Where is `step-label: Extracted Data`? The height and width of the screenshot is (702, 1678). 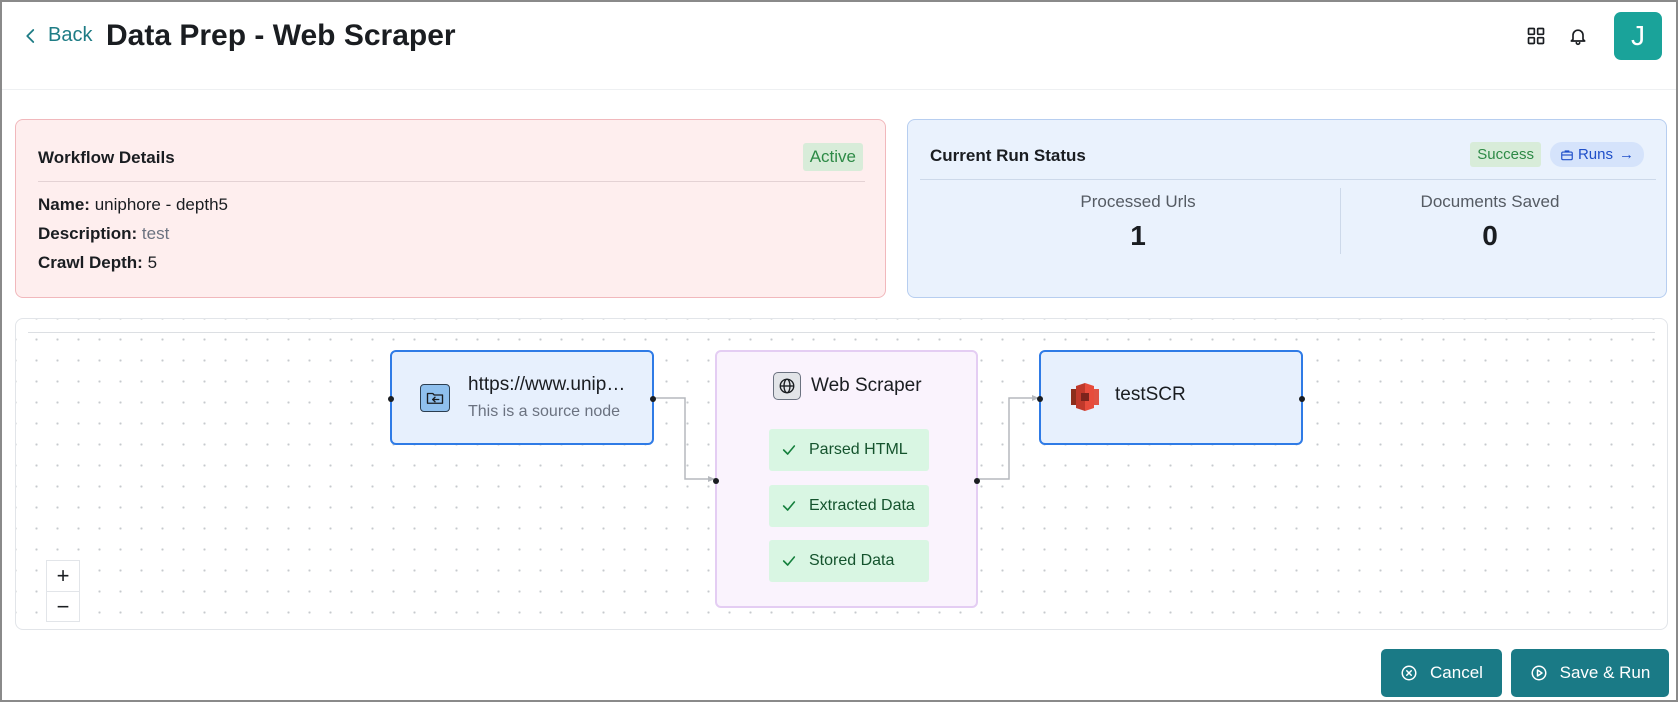
step-label: Extracted Data is located at coordinates (862, 505).